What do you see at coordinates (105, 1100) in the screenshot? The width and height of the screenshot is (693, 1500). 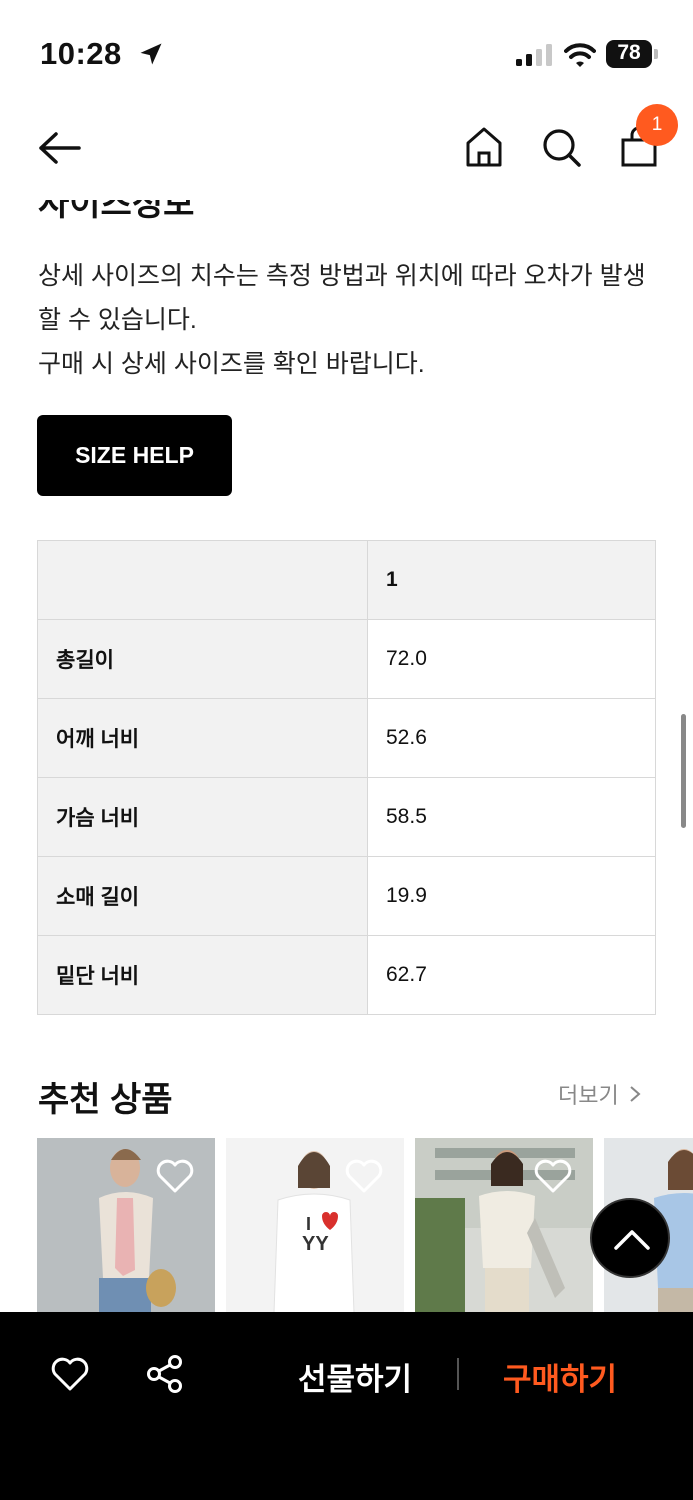 I see `recommended-title: 추천 상품` at bounding box center [105, 1100].